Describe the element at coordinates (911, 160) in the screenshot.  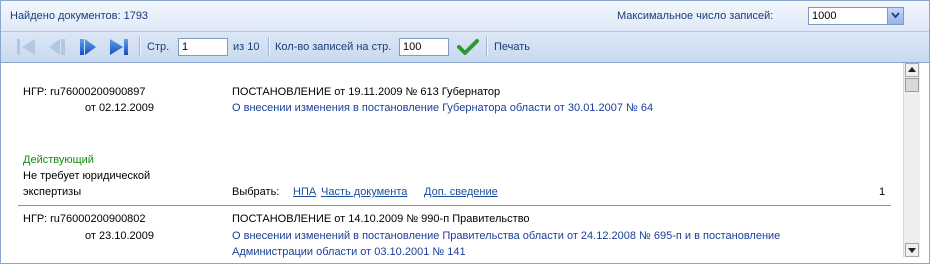
I see `vertical-scrollbar` at that location.